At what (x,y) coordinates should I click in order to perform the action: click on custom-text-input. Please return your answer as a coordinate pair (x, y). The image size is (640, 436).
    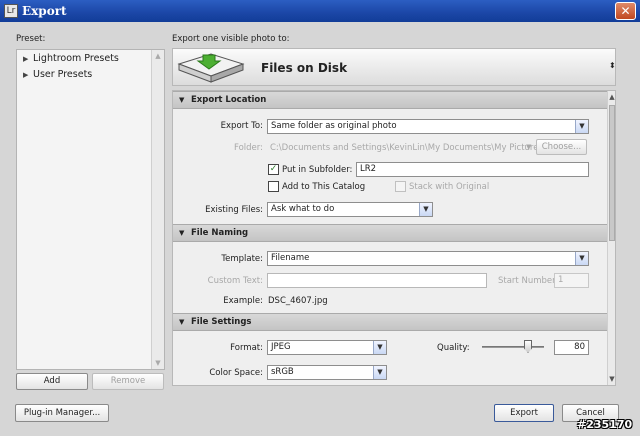
    Looking at the image, I should click on (377, 280).